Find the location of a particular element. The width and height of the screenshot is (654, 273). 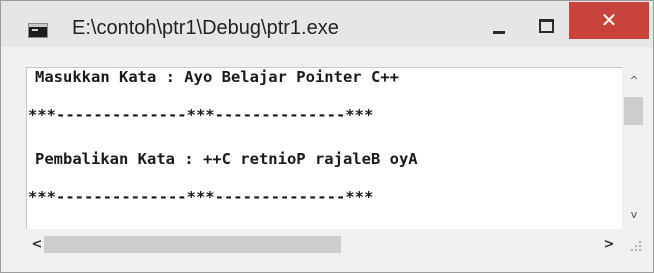

vertical-scroll-thumb is located at coordinates (633, 111).